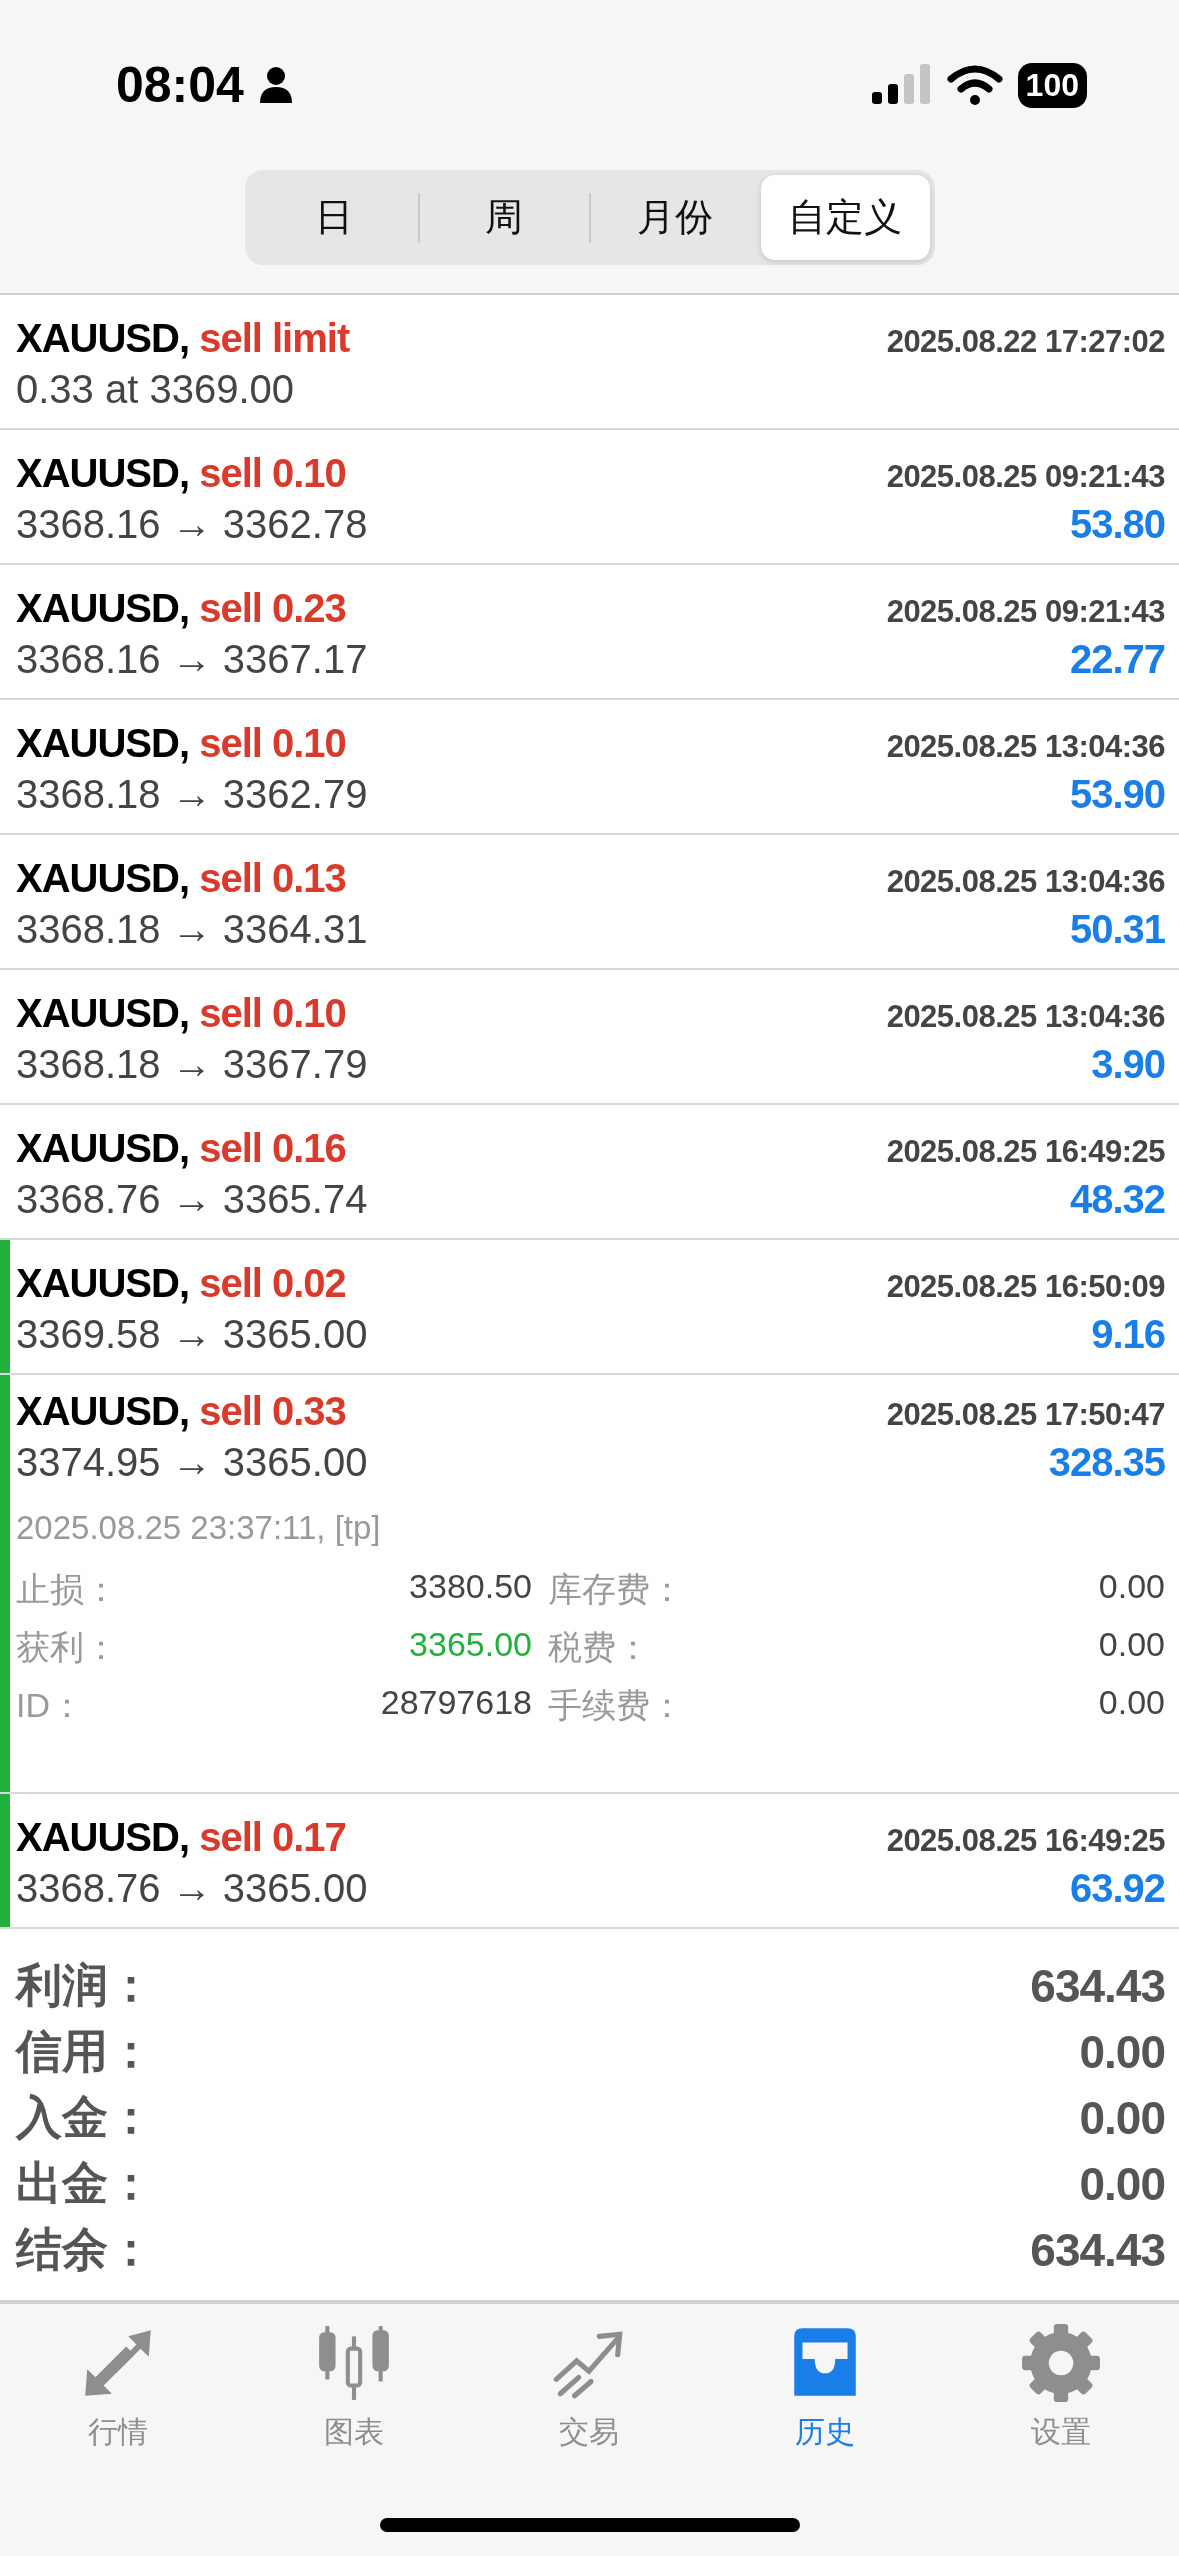 This screenshot has height=2556, width=1179. Describe the element at coordinates (85, 2117) in the screenshot. I see `summary-label: 入金：` at that location.